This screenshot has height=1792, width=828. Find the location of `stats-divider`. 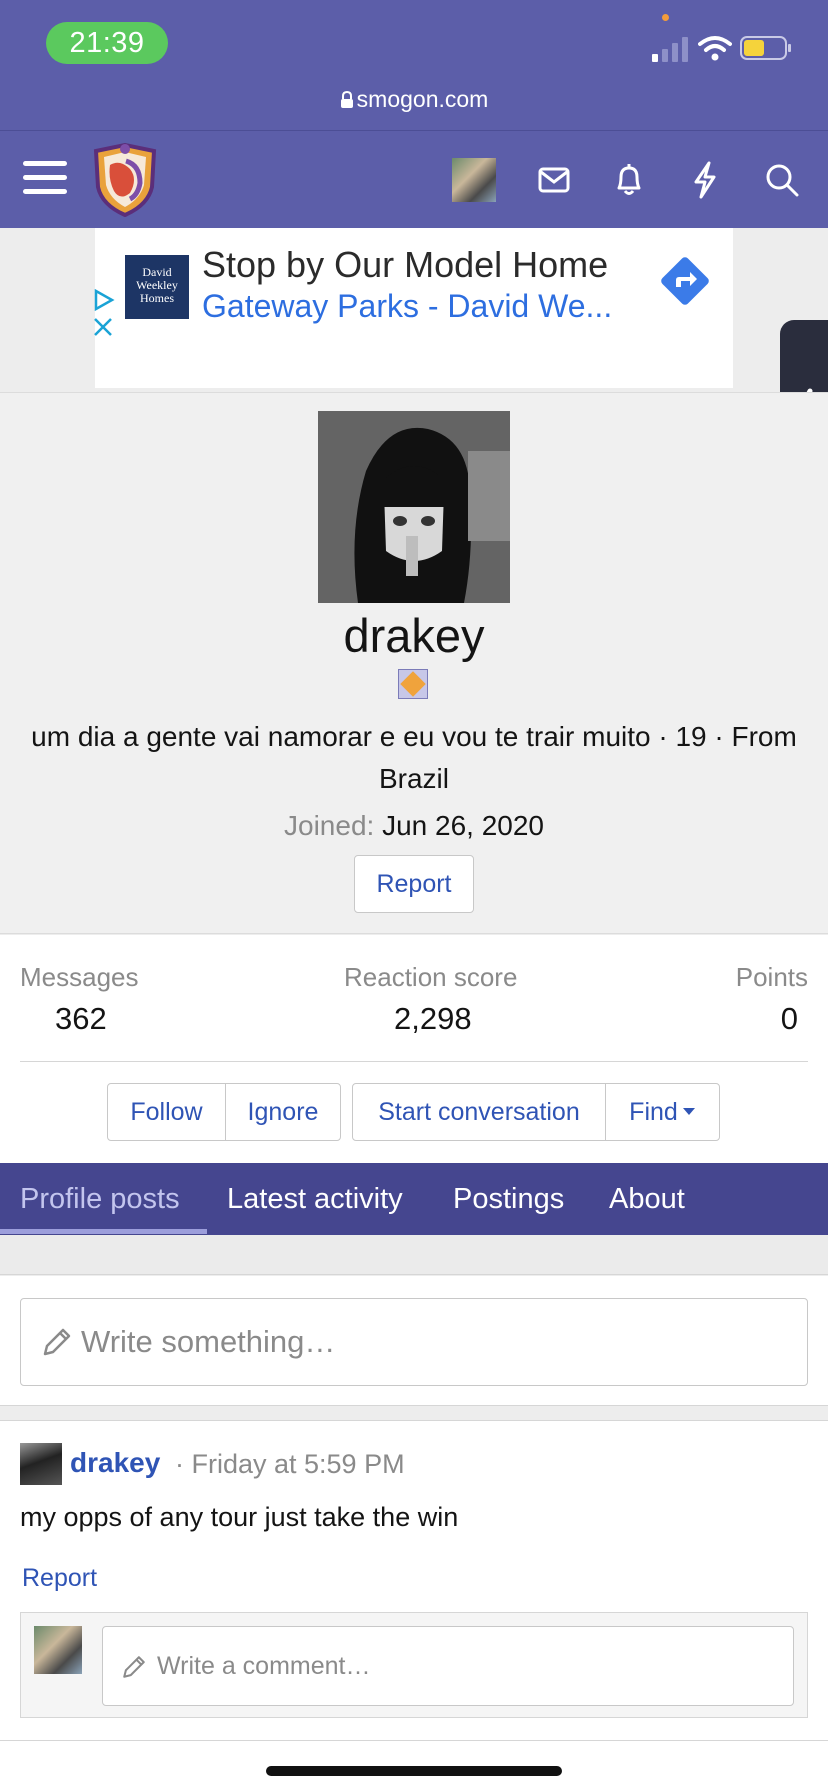

stats-divider is located at coordinates (414, 1061).